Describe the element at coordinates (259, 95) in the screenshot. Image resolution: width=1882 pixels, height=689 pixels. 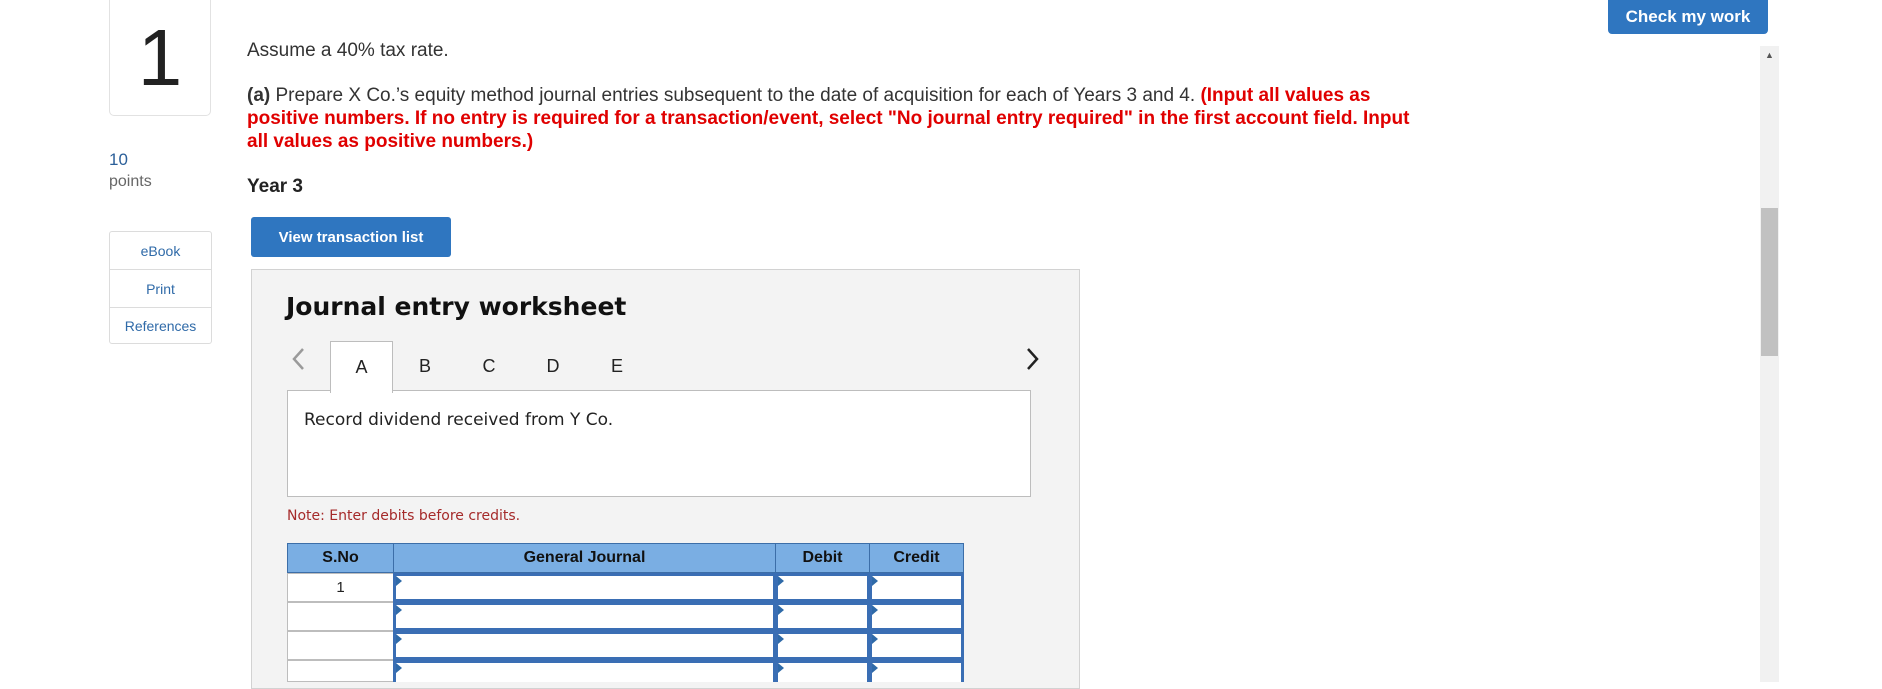
I see `part-label: (a)` at that location.